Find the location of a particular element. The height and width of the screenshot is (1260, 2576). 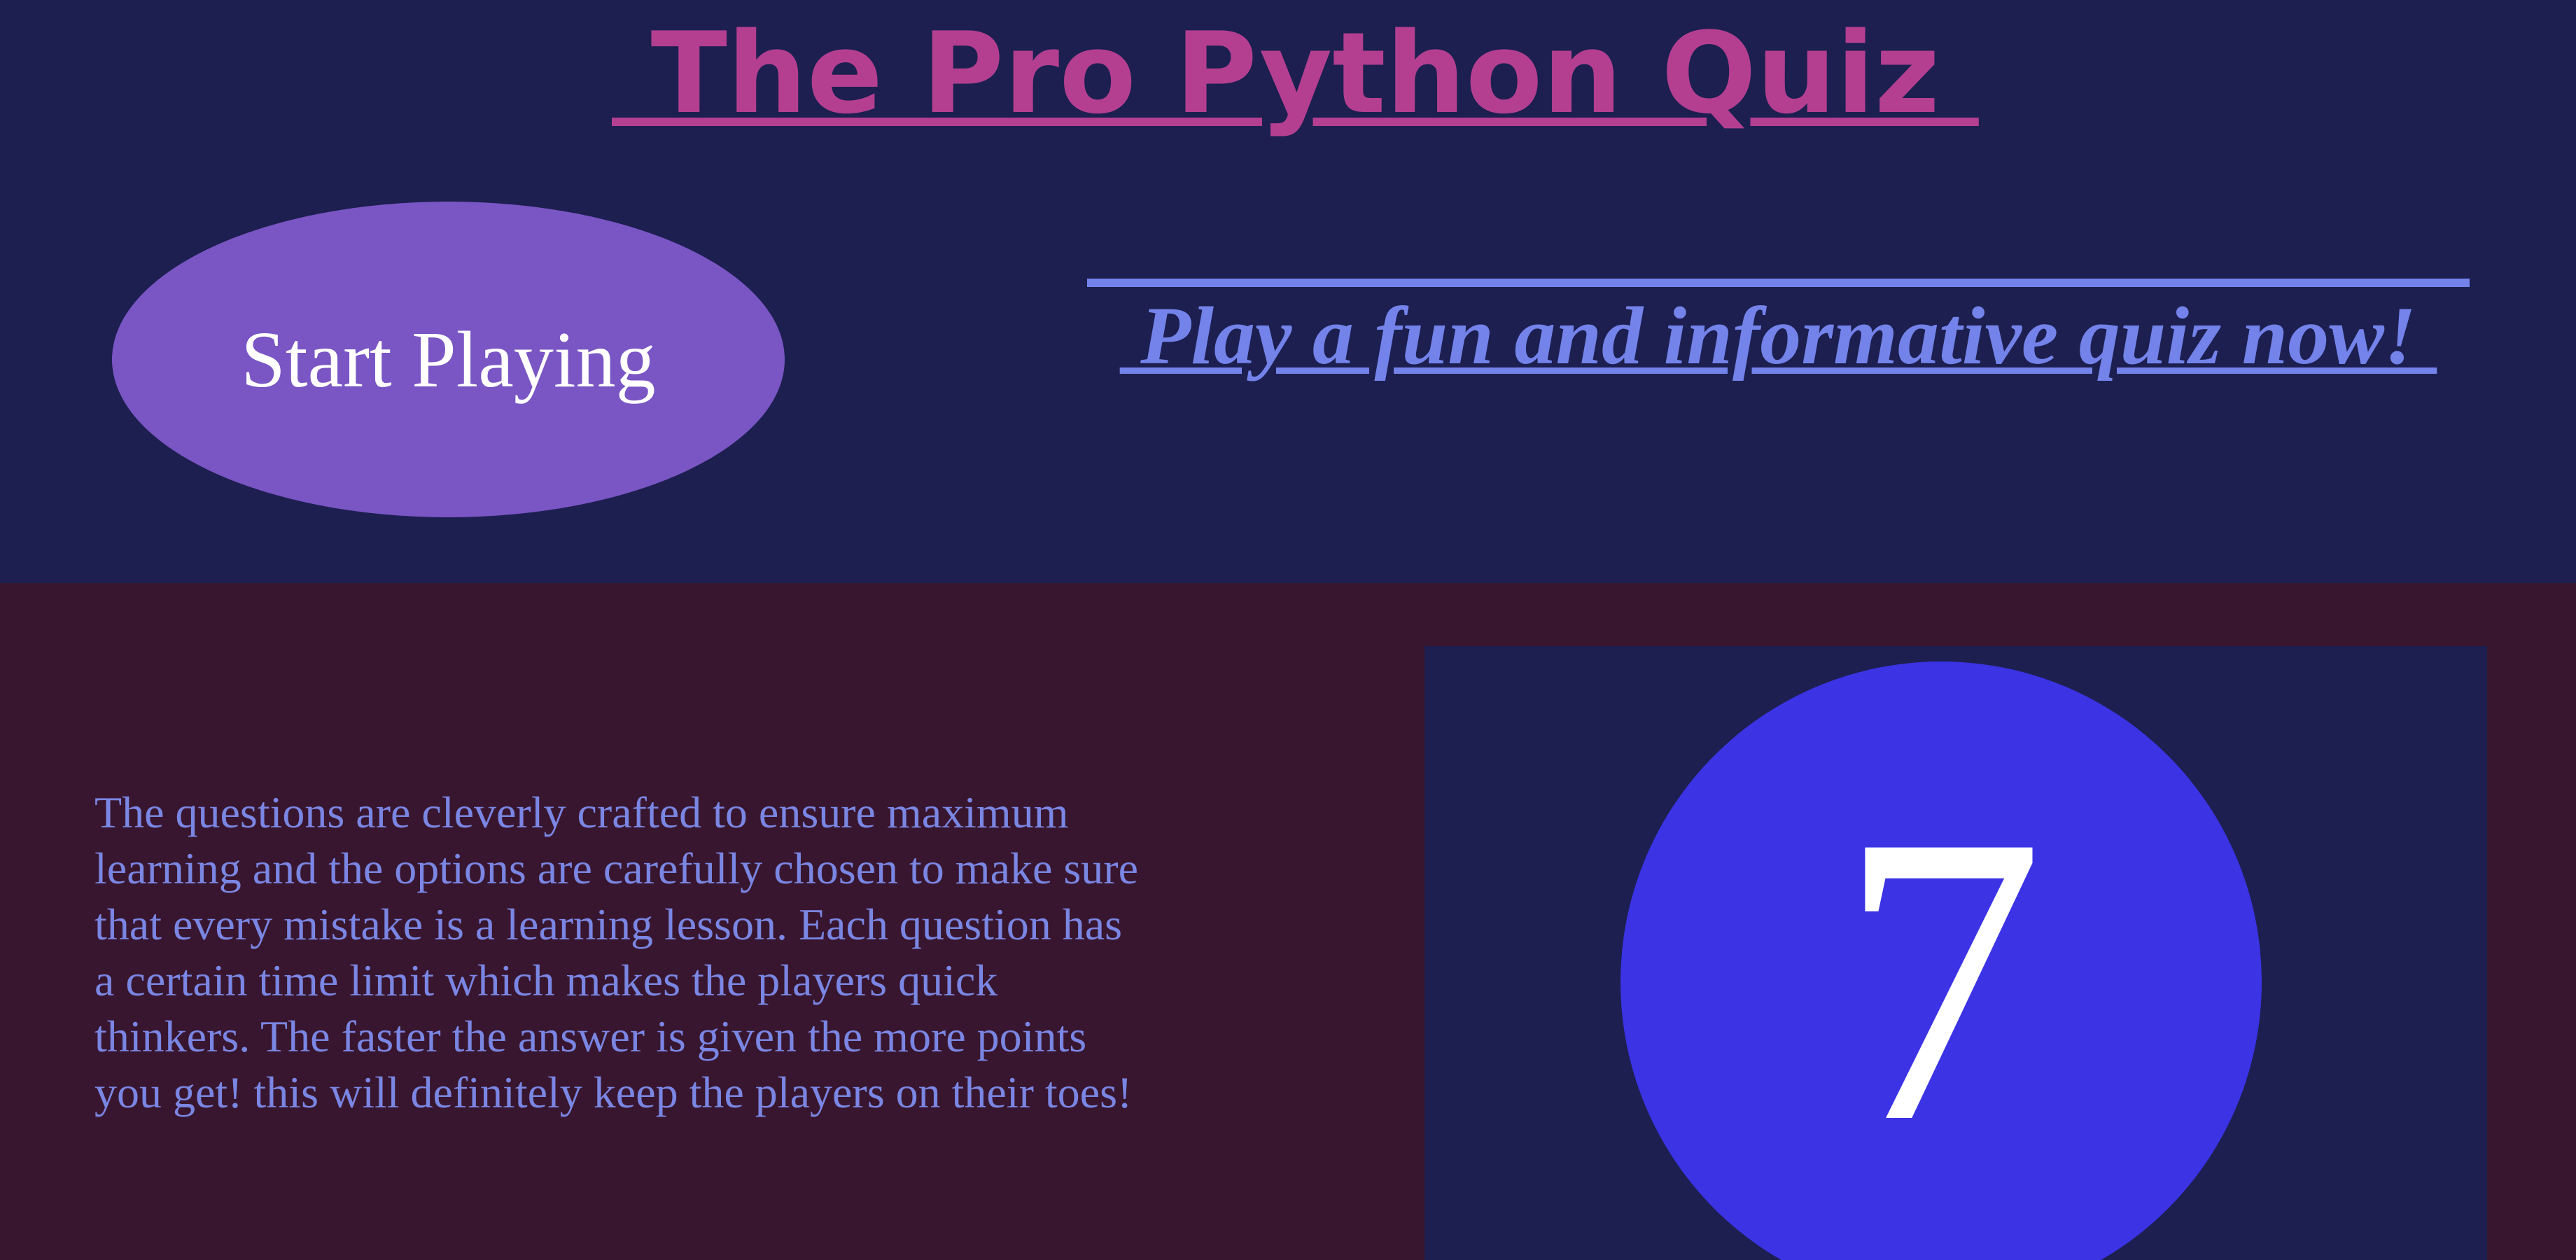

timer-value: 7 is located at coordinates (1941, 979).